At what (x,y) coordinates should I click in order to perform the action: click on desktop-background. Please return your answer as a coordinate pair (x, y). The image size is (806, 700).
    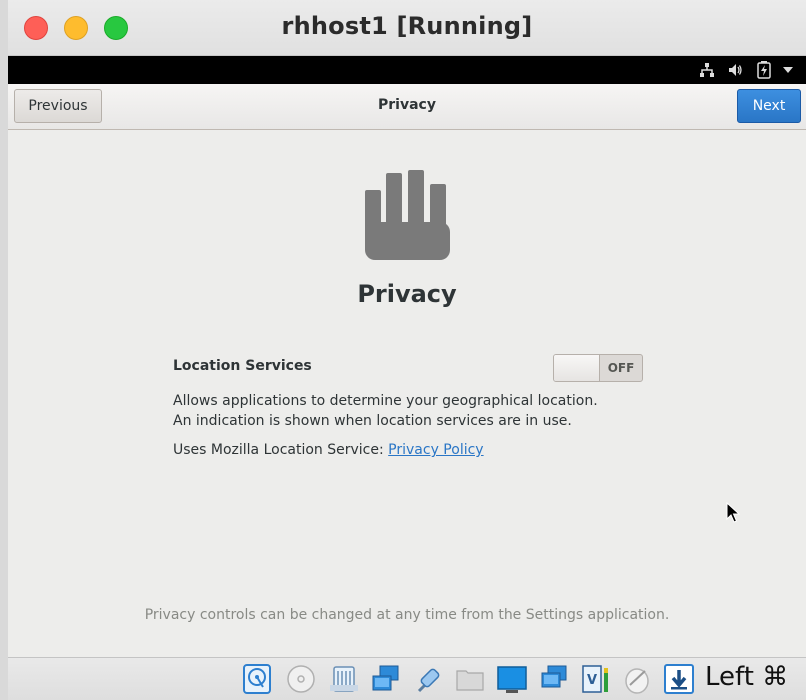
    Looking at the image, I should click on (4, 350).